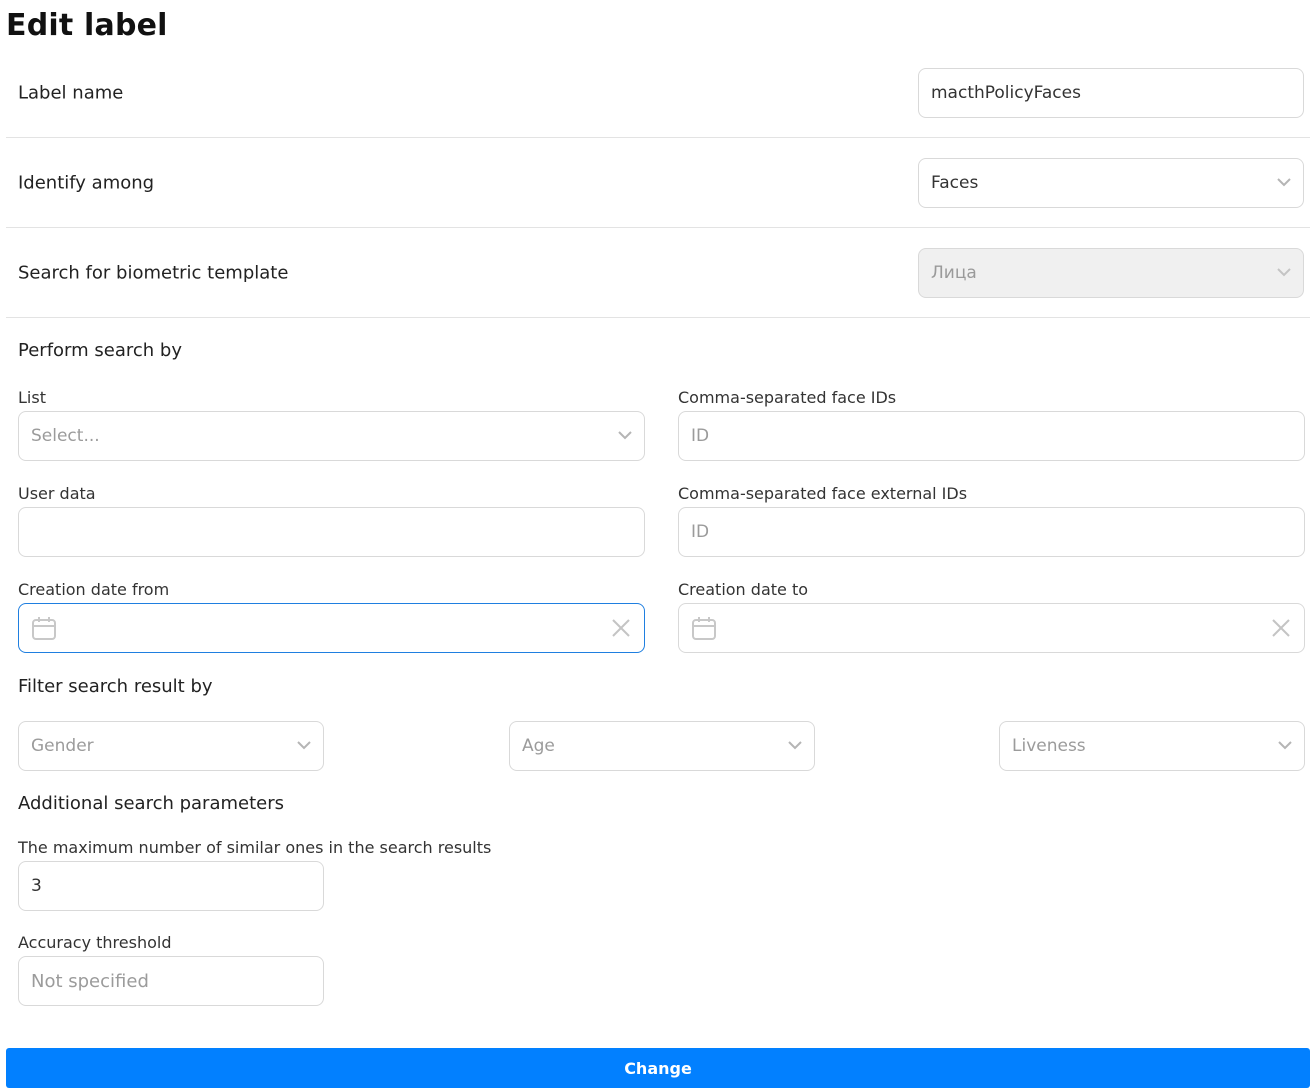  I want to click on liveness-select: Liveness, so click(1152, 746).